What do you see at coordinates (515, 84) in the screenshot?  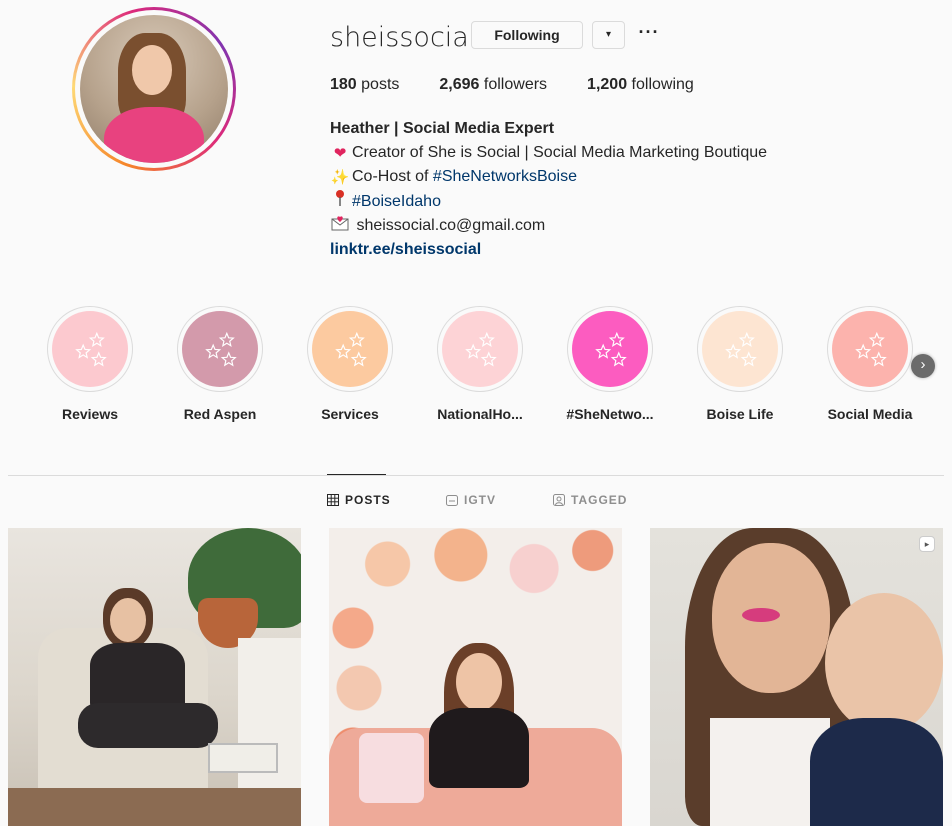 I see `followers-label: followers` at bounding box center [515, 84].